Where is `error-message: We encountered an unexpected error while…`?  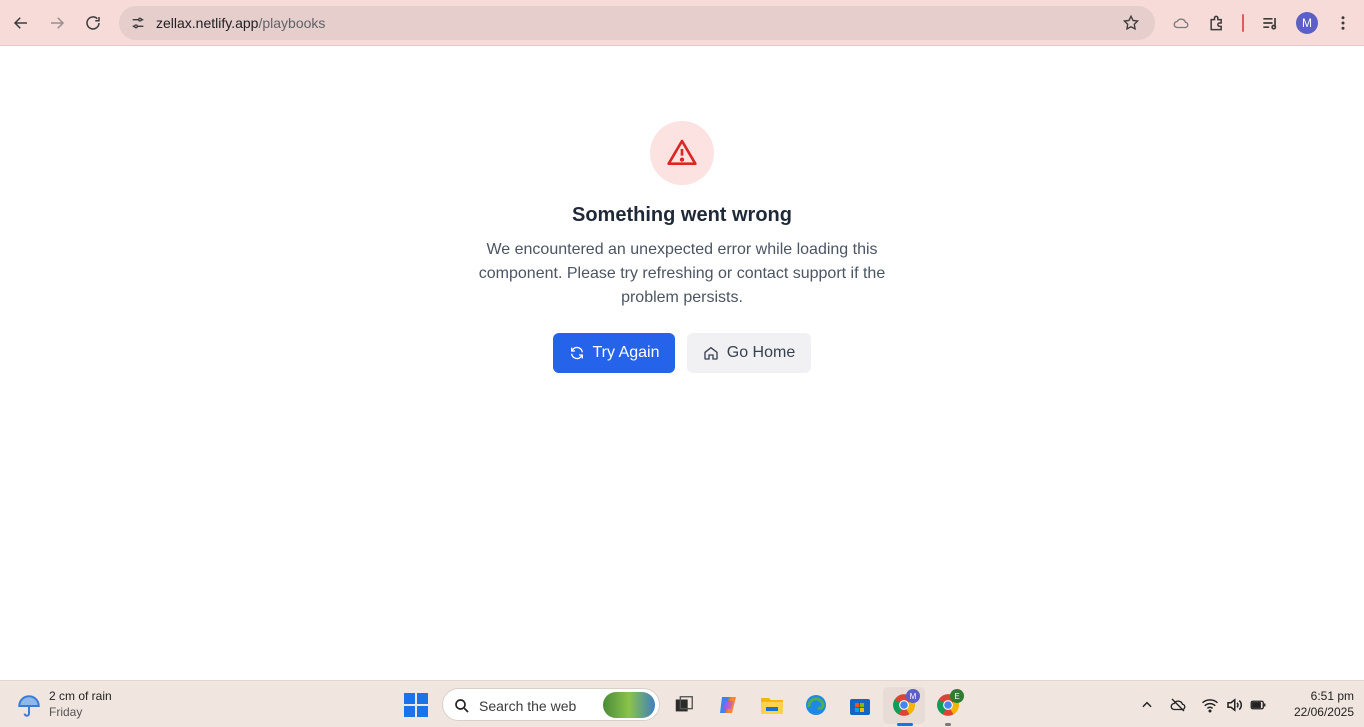 error-message: We encountered an unexpected error while… is located at coordinates (682, 273).